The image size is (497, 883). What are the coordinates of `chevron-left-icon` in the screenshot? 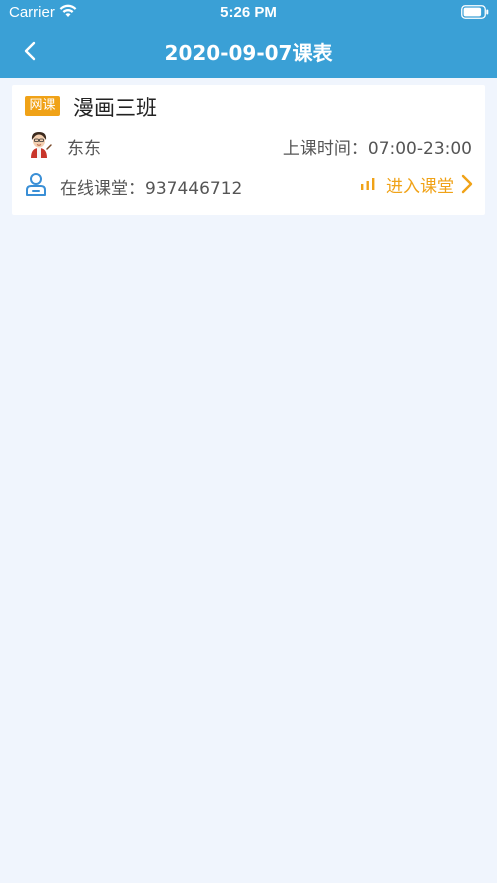 It's located at (30, 51).